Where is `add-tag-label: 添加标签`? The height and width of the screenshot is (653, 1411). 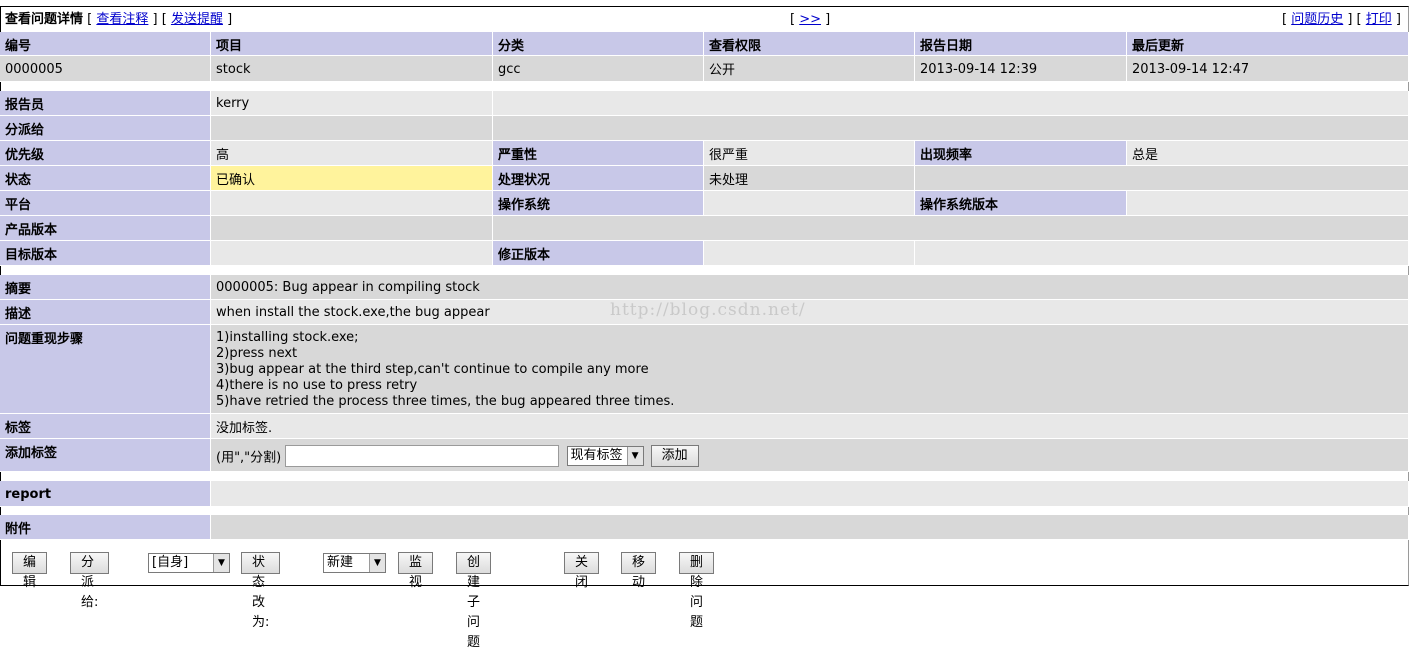 add-tag-label: 添加标签 is located at coordinates (105, 455).